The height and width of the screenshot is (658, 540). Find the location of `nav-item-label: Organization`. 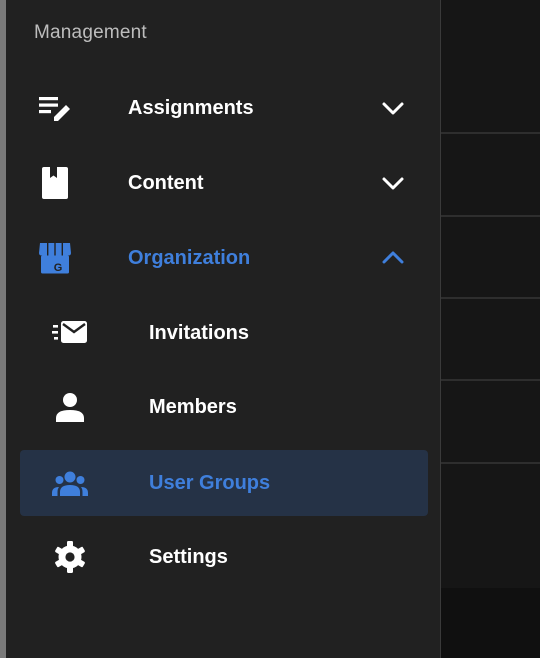

nav-item-label: Organization is located at coordinates (189, 258).